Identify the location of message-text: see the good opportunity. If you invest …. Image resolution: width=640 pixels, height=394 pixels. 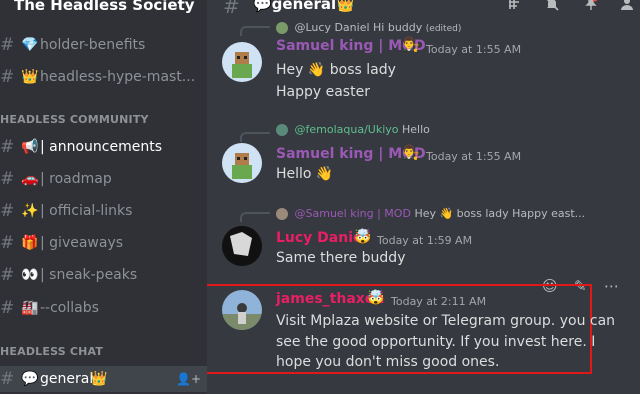
(436, 342).